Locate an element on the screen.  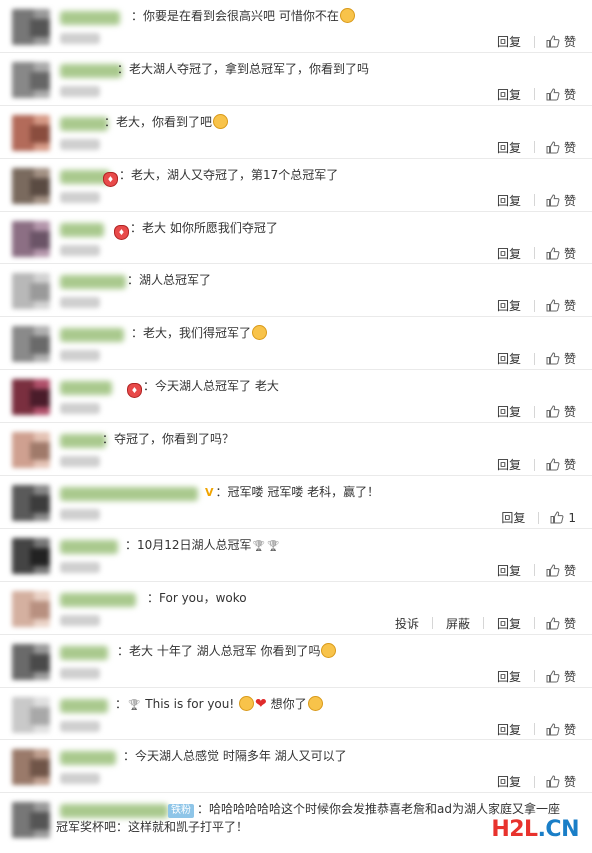
comment-item: ：老大，我们得冠军了回复 赞 is located at coordinates (296, 344).